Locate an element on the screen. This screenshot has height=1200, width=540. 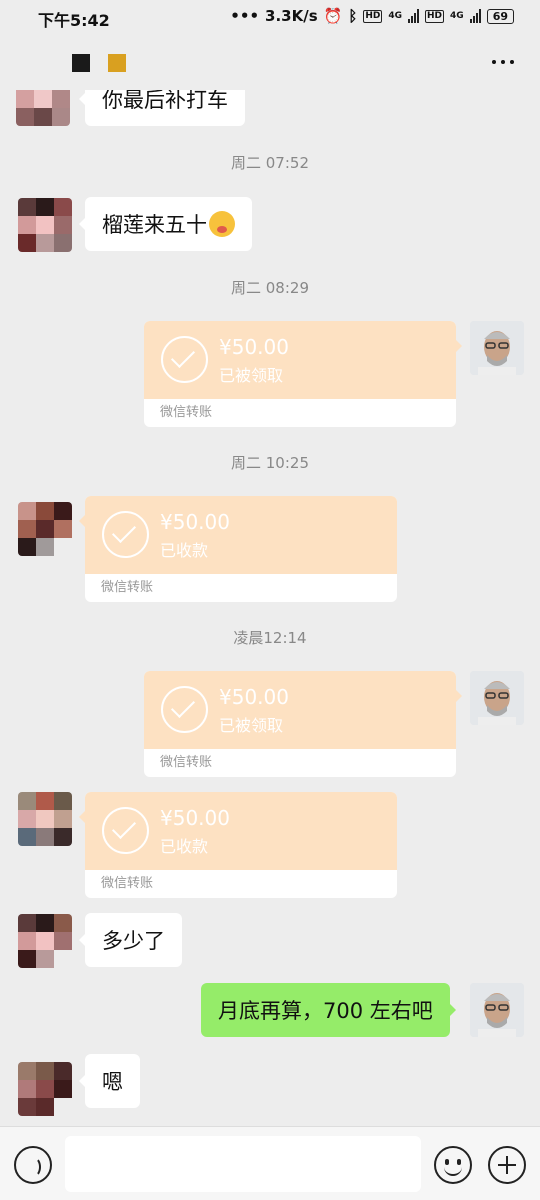
message-bubble: 榴莲来五十 is located at coordinates (165, 224).